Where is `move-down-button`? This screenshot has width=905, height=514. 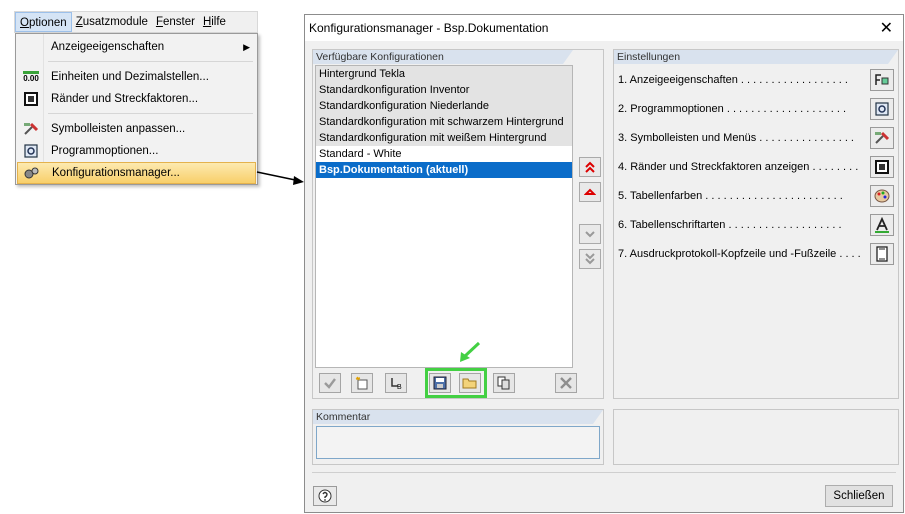 move-down-button is located at coordinates (590, 234).